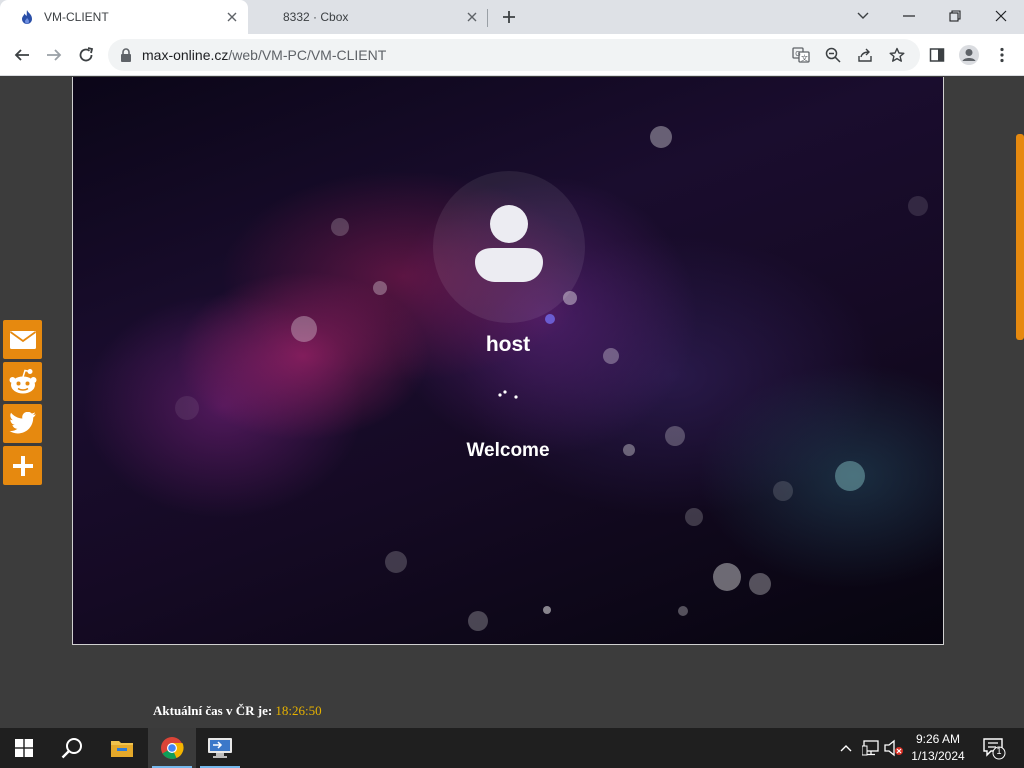 The width and height of the screenshot is (1024, 768). Describe the element at coordinates (871, 748) in the screenshot. I see `network-icon` at that location.